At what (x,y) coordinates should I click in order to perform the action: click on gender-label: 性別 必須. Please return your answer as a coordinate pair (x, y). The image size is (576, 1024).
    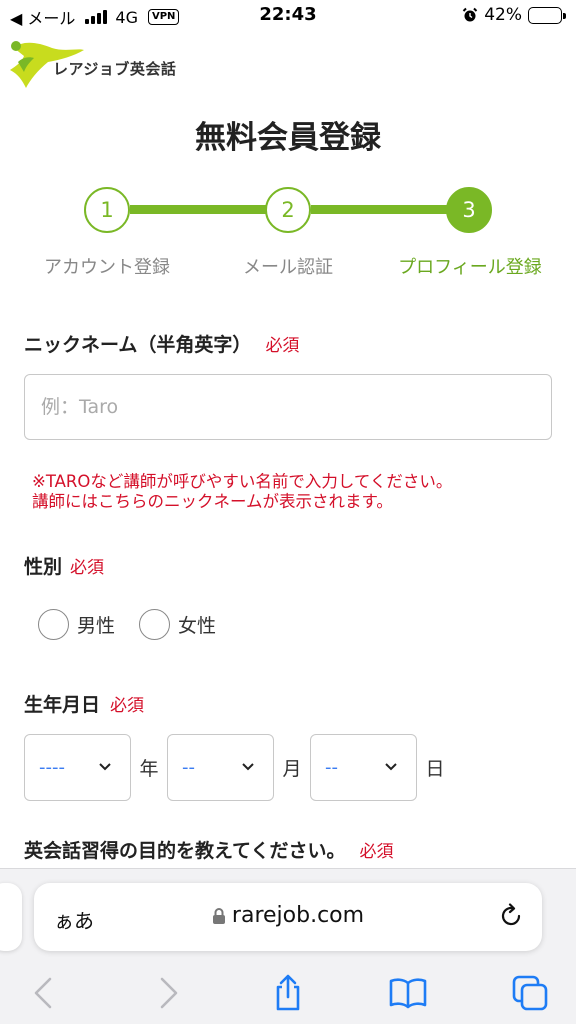
    Looking at the image, I should click on (64, 565).